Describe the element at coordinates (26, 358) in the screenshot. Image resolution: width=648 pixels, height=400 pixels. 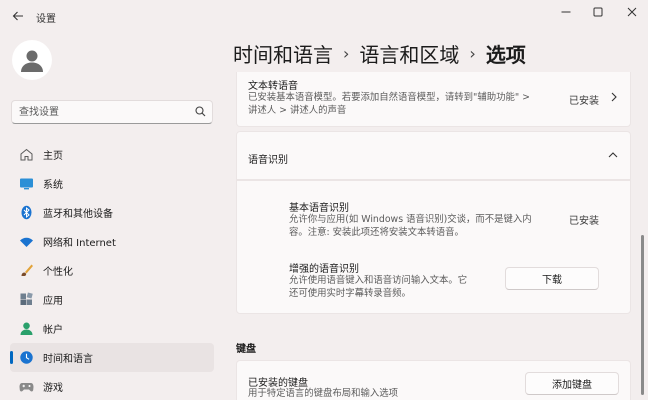
I see `clock-globe-icon` at that location.